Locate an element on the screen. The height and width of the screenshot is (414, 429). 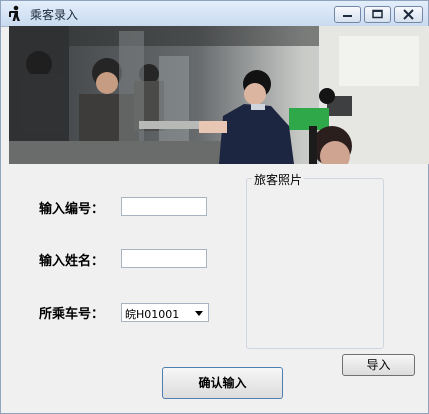
title-bar: 乘客录入 is located at coordinates (214, 14).